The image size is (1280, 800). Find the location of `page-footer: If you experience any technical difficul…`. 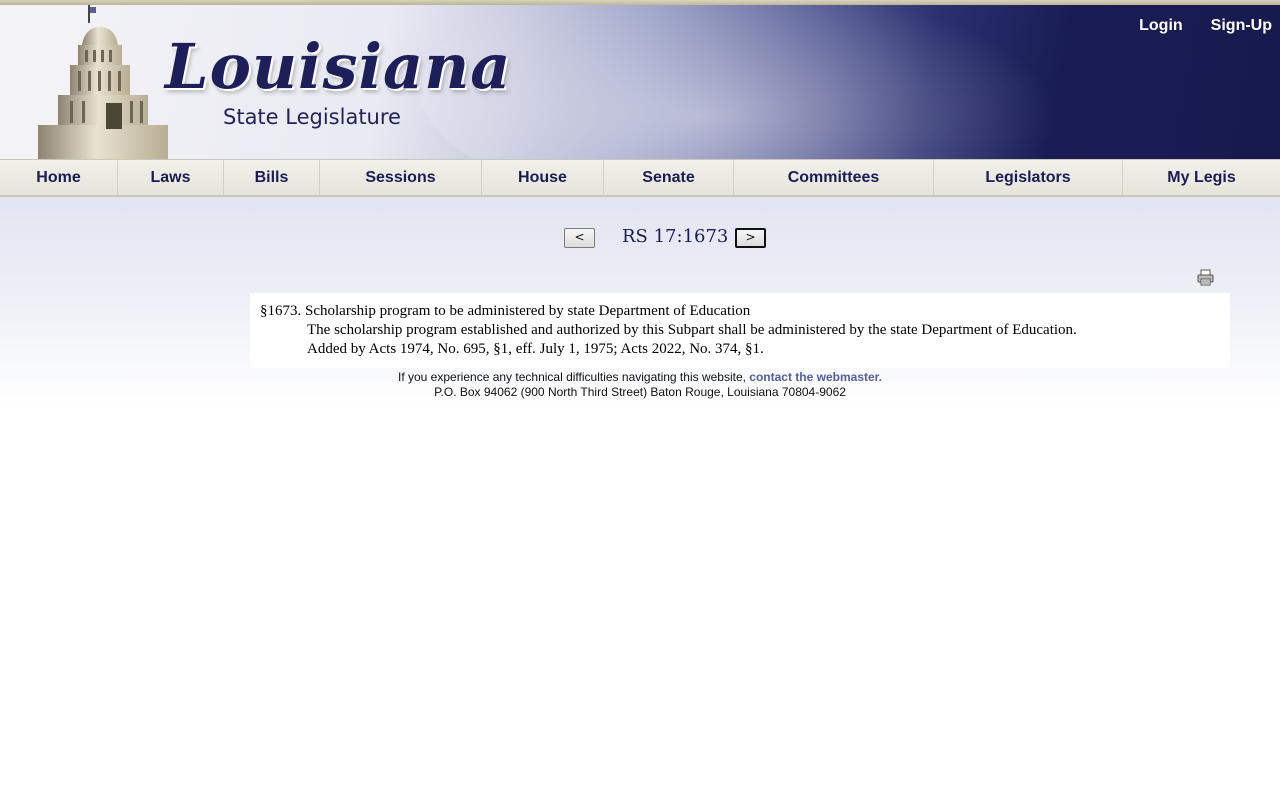

page-footer: If you experience any technical difficul… is located at coordinates (640, 385).